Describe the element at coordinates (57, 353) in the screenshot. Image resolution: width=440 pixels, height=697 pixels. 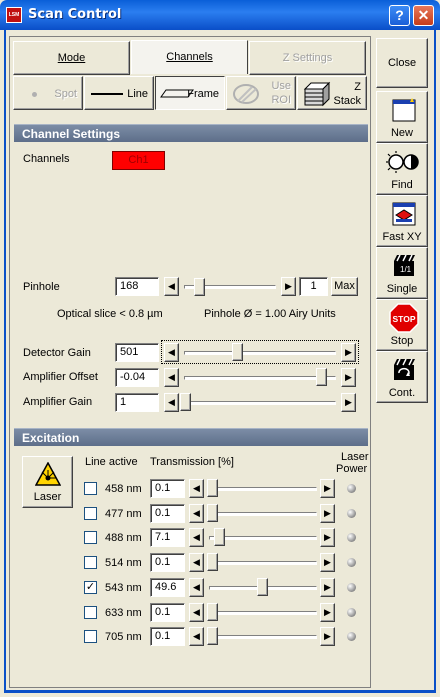
I see `detector-gain-label: Detector Gain` at that location.